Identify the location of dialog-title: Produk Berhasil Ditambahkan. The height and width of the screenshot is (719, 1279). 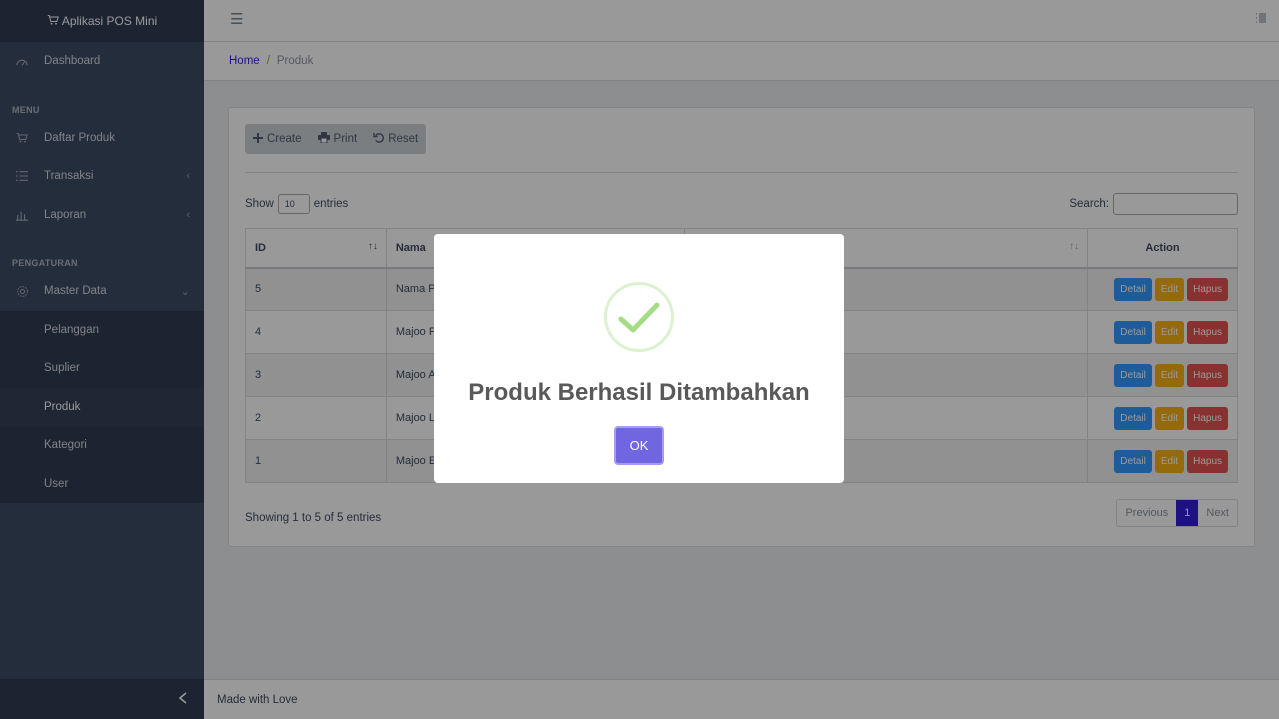
(639, 392).